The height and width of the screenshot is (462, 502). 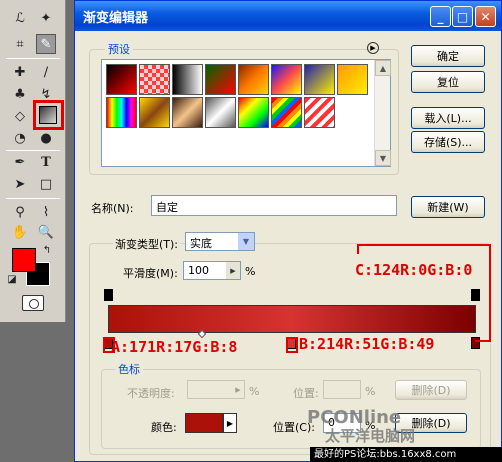 I want to click on presets-menu-icon: ▶, so click(x=373, y=48).